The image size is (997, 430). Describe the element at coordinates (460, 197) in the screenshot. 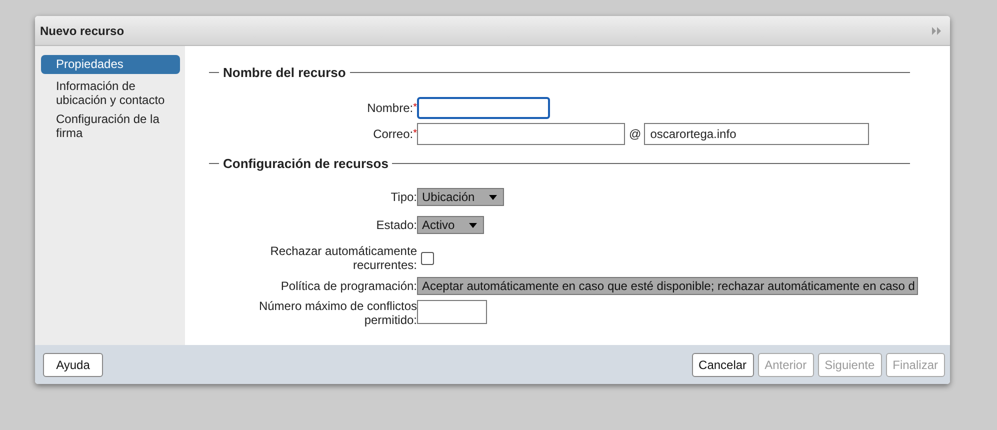

I see `dropdown: Ubicación` at that location.